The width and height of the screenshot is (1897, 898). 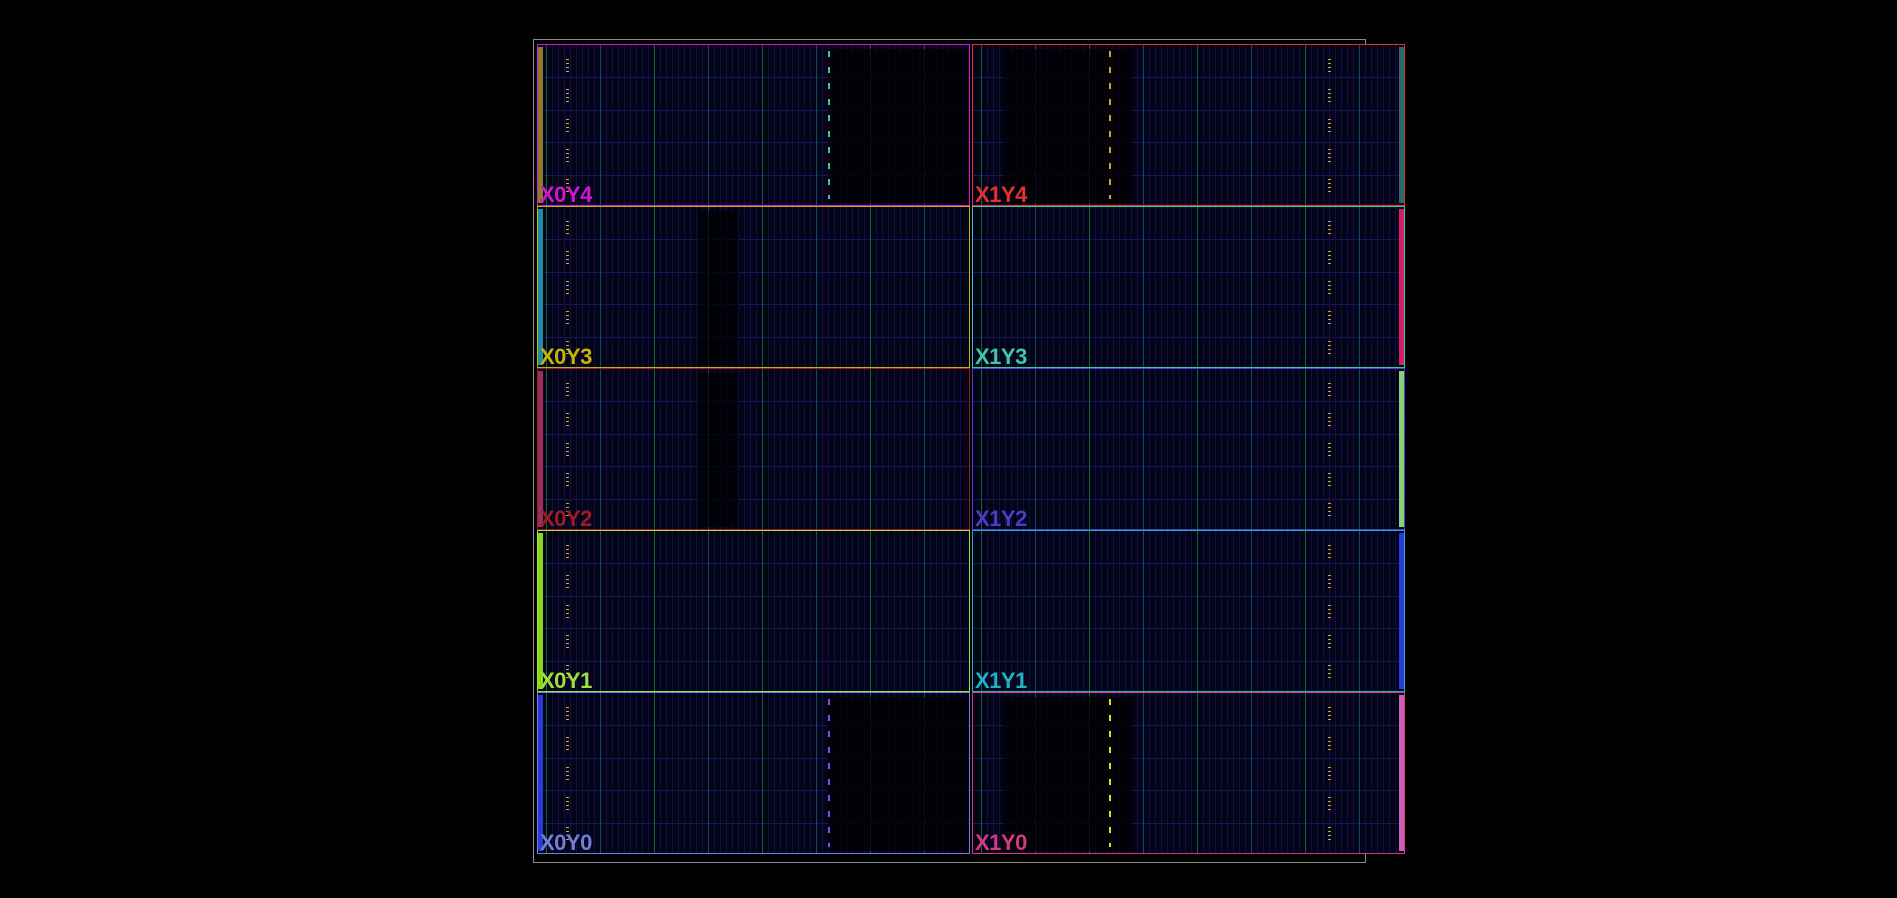 What do you see at coordinates (753, 773) in the screenshot?
I see `clock-region-x0y0: X0Y0` at bounding box center [753, 773].